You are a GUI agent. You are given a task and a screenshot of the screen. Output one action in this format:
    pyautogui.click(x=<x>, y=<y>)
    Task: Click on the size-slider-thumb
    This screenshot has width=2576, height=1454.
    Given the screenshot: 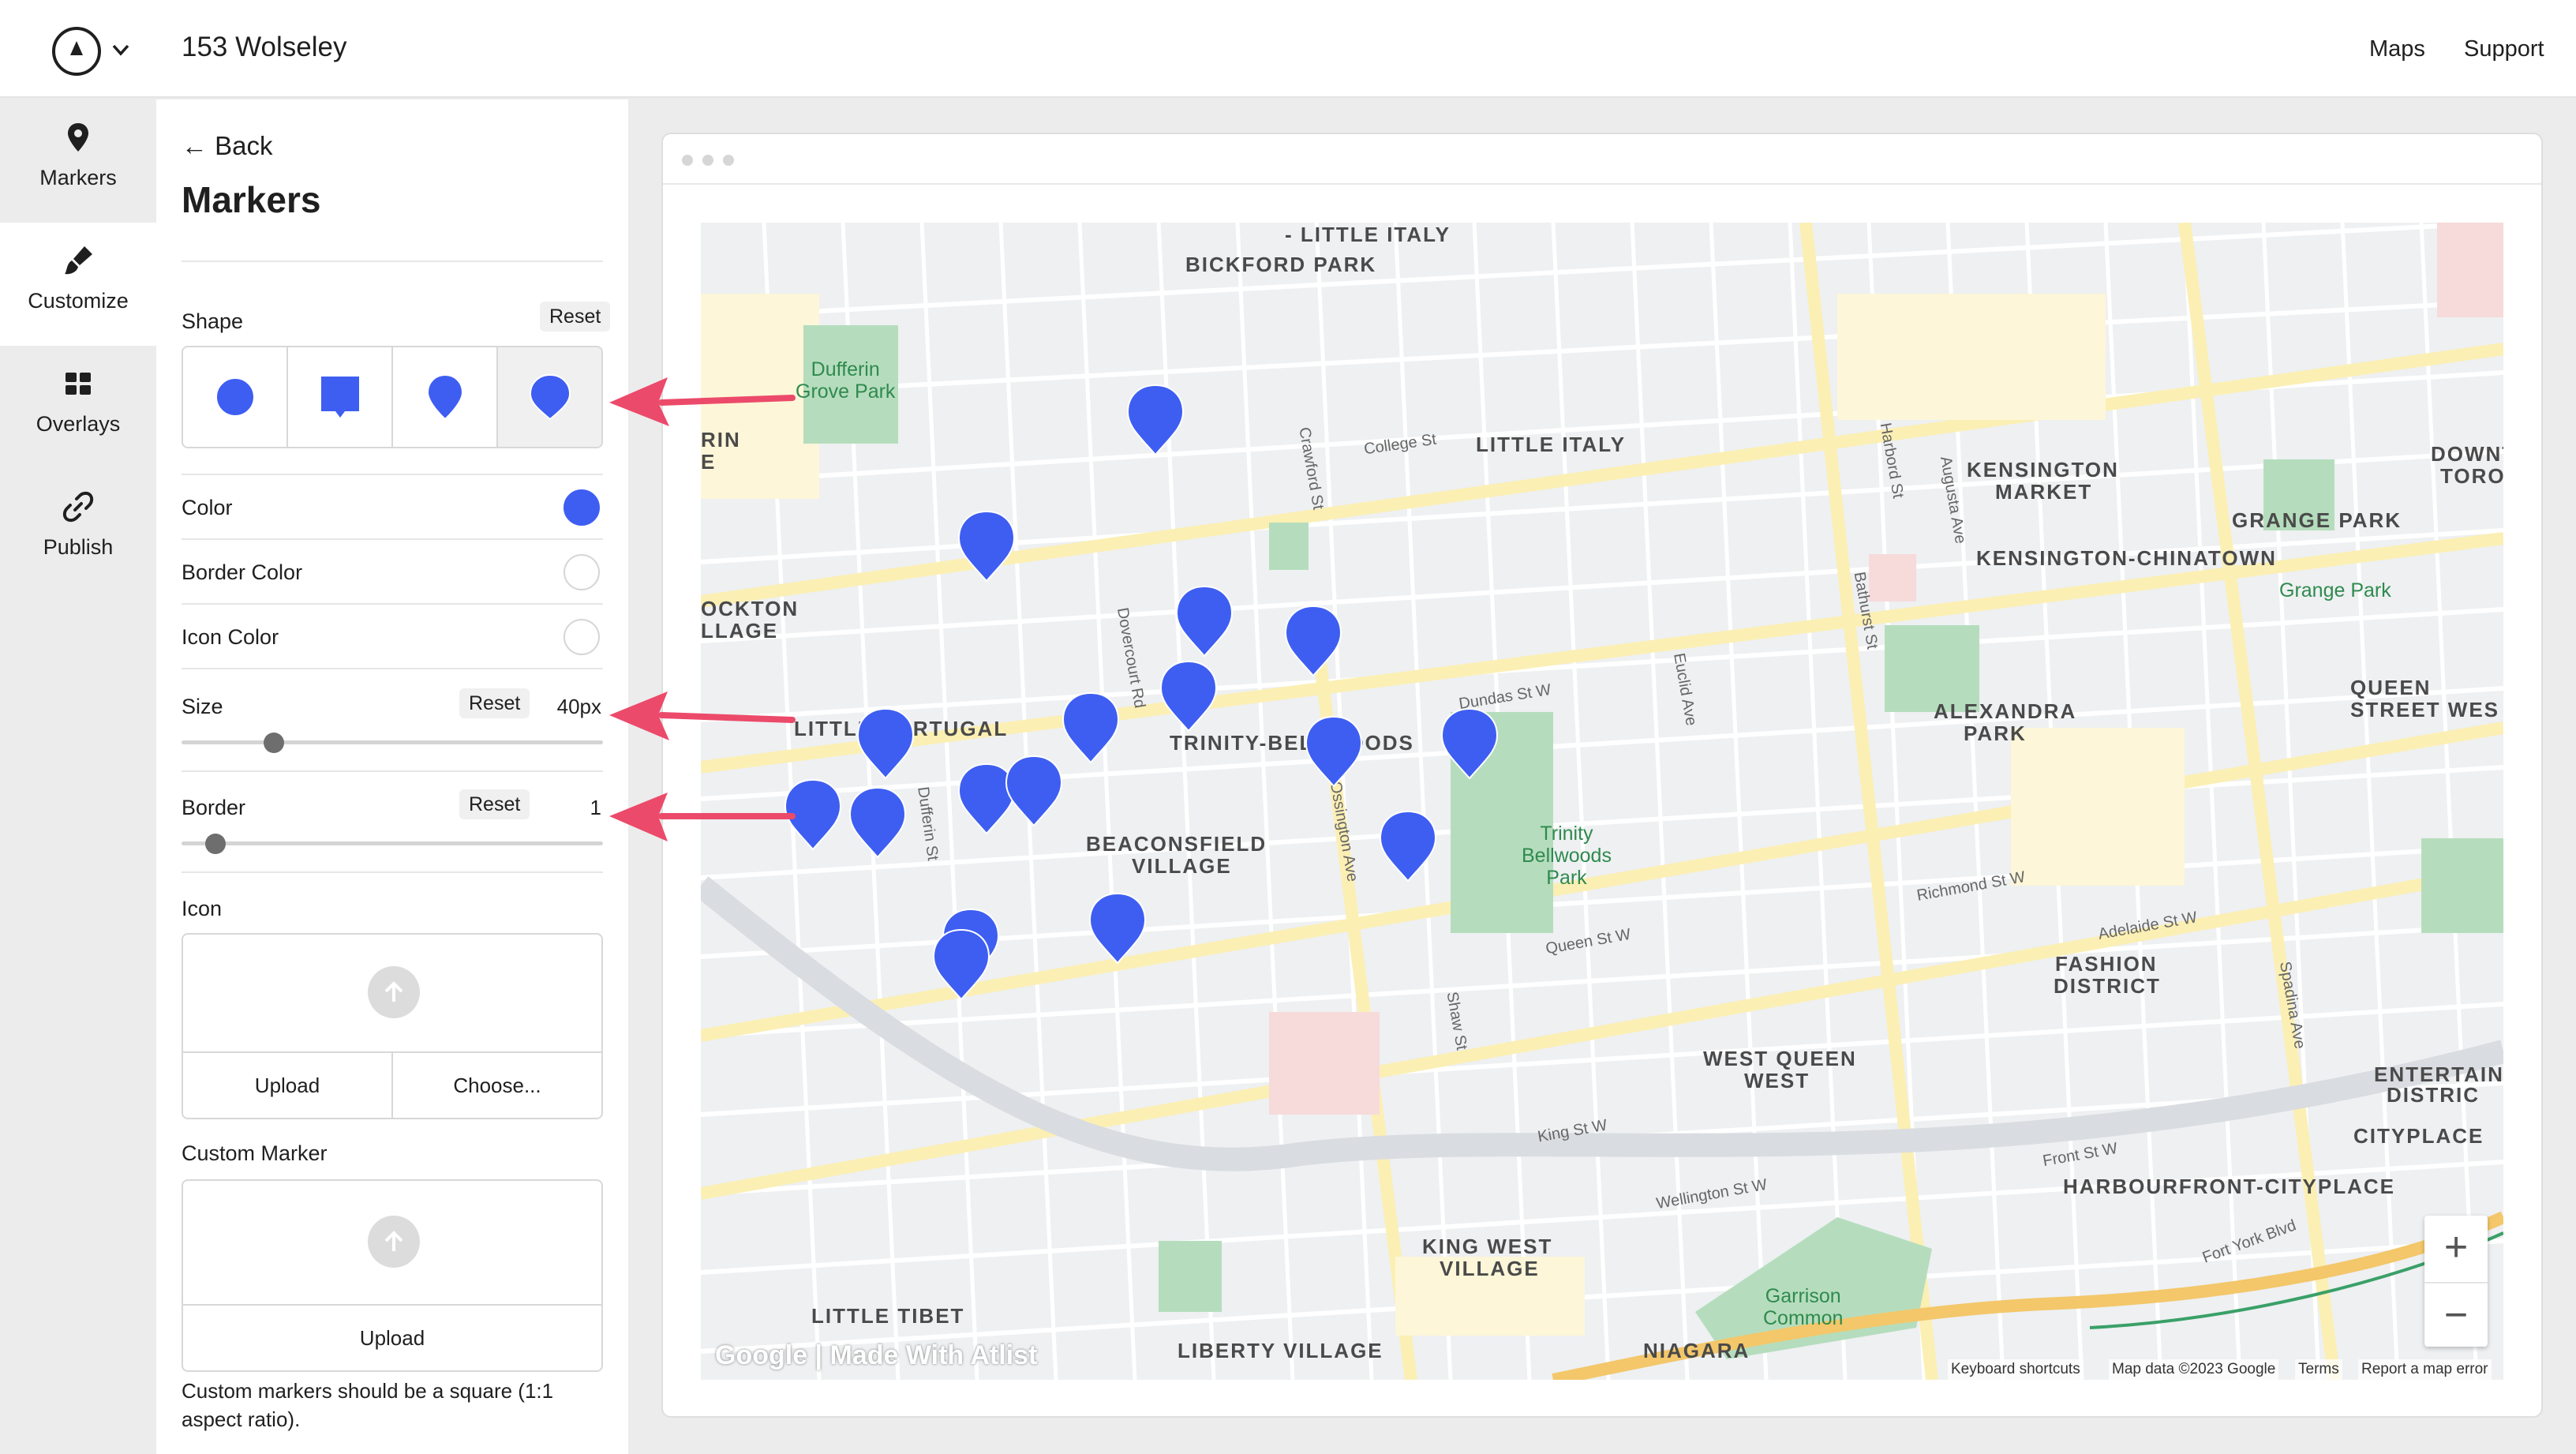 What is the action you would take?
    pyautogui.click(x=274, y=743)
    